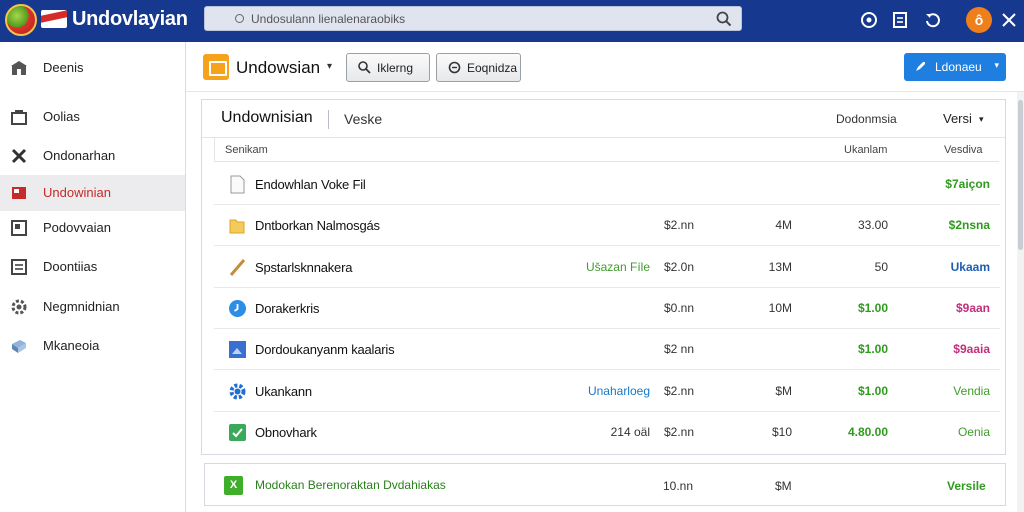 The width and height of the screenshot is (1024, 512). I want to click on app-logo, so click(21, 20).